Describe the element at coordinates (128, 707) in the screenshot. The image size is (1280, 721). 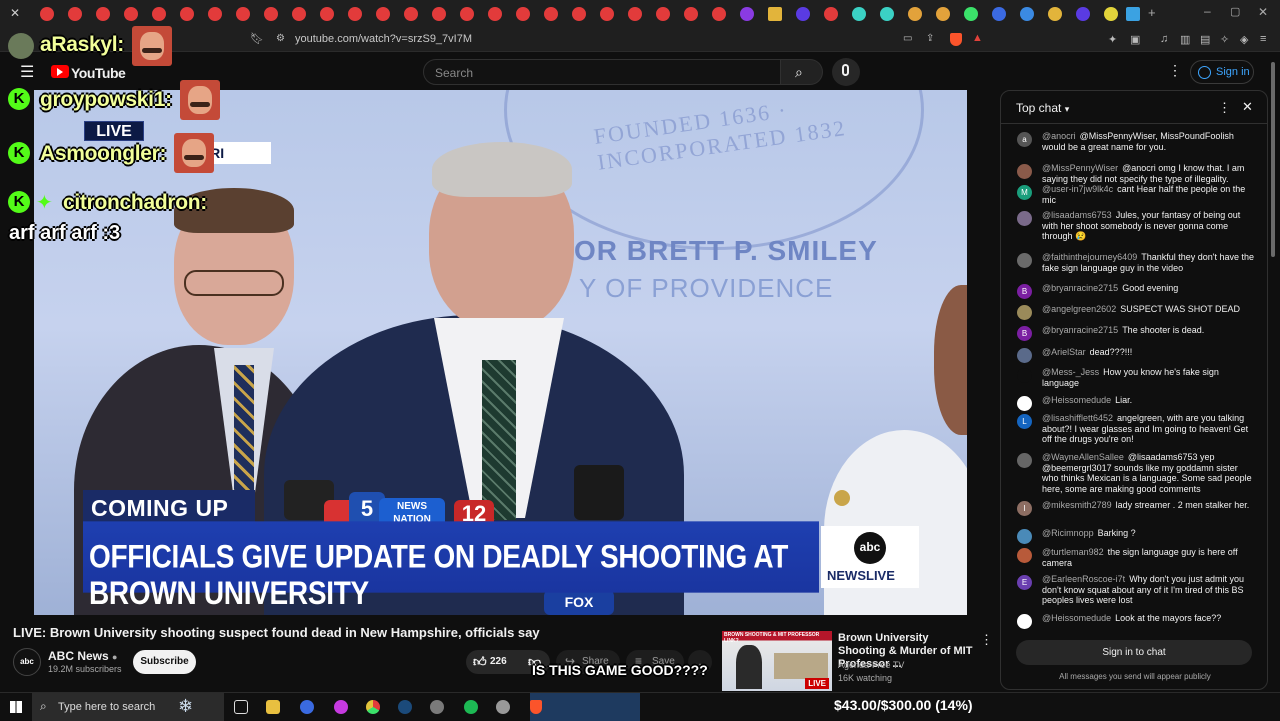
I see `taskbar-search-input: ⌕ Type here to search` at that location.